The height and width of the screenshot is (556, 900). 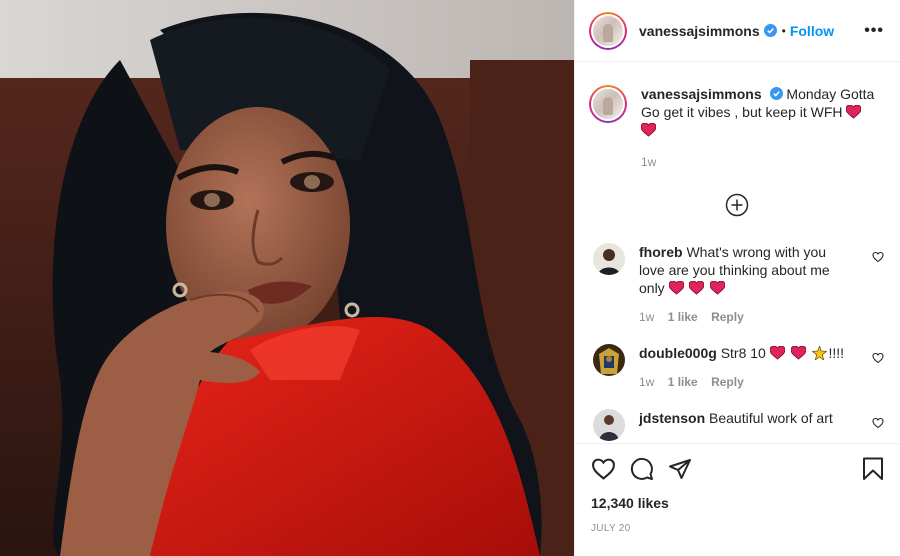 I want to click on post-actions: 12,340 likes JULY 20, so click(x=737, y=488).